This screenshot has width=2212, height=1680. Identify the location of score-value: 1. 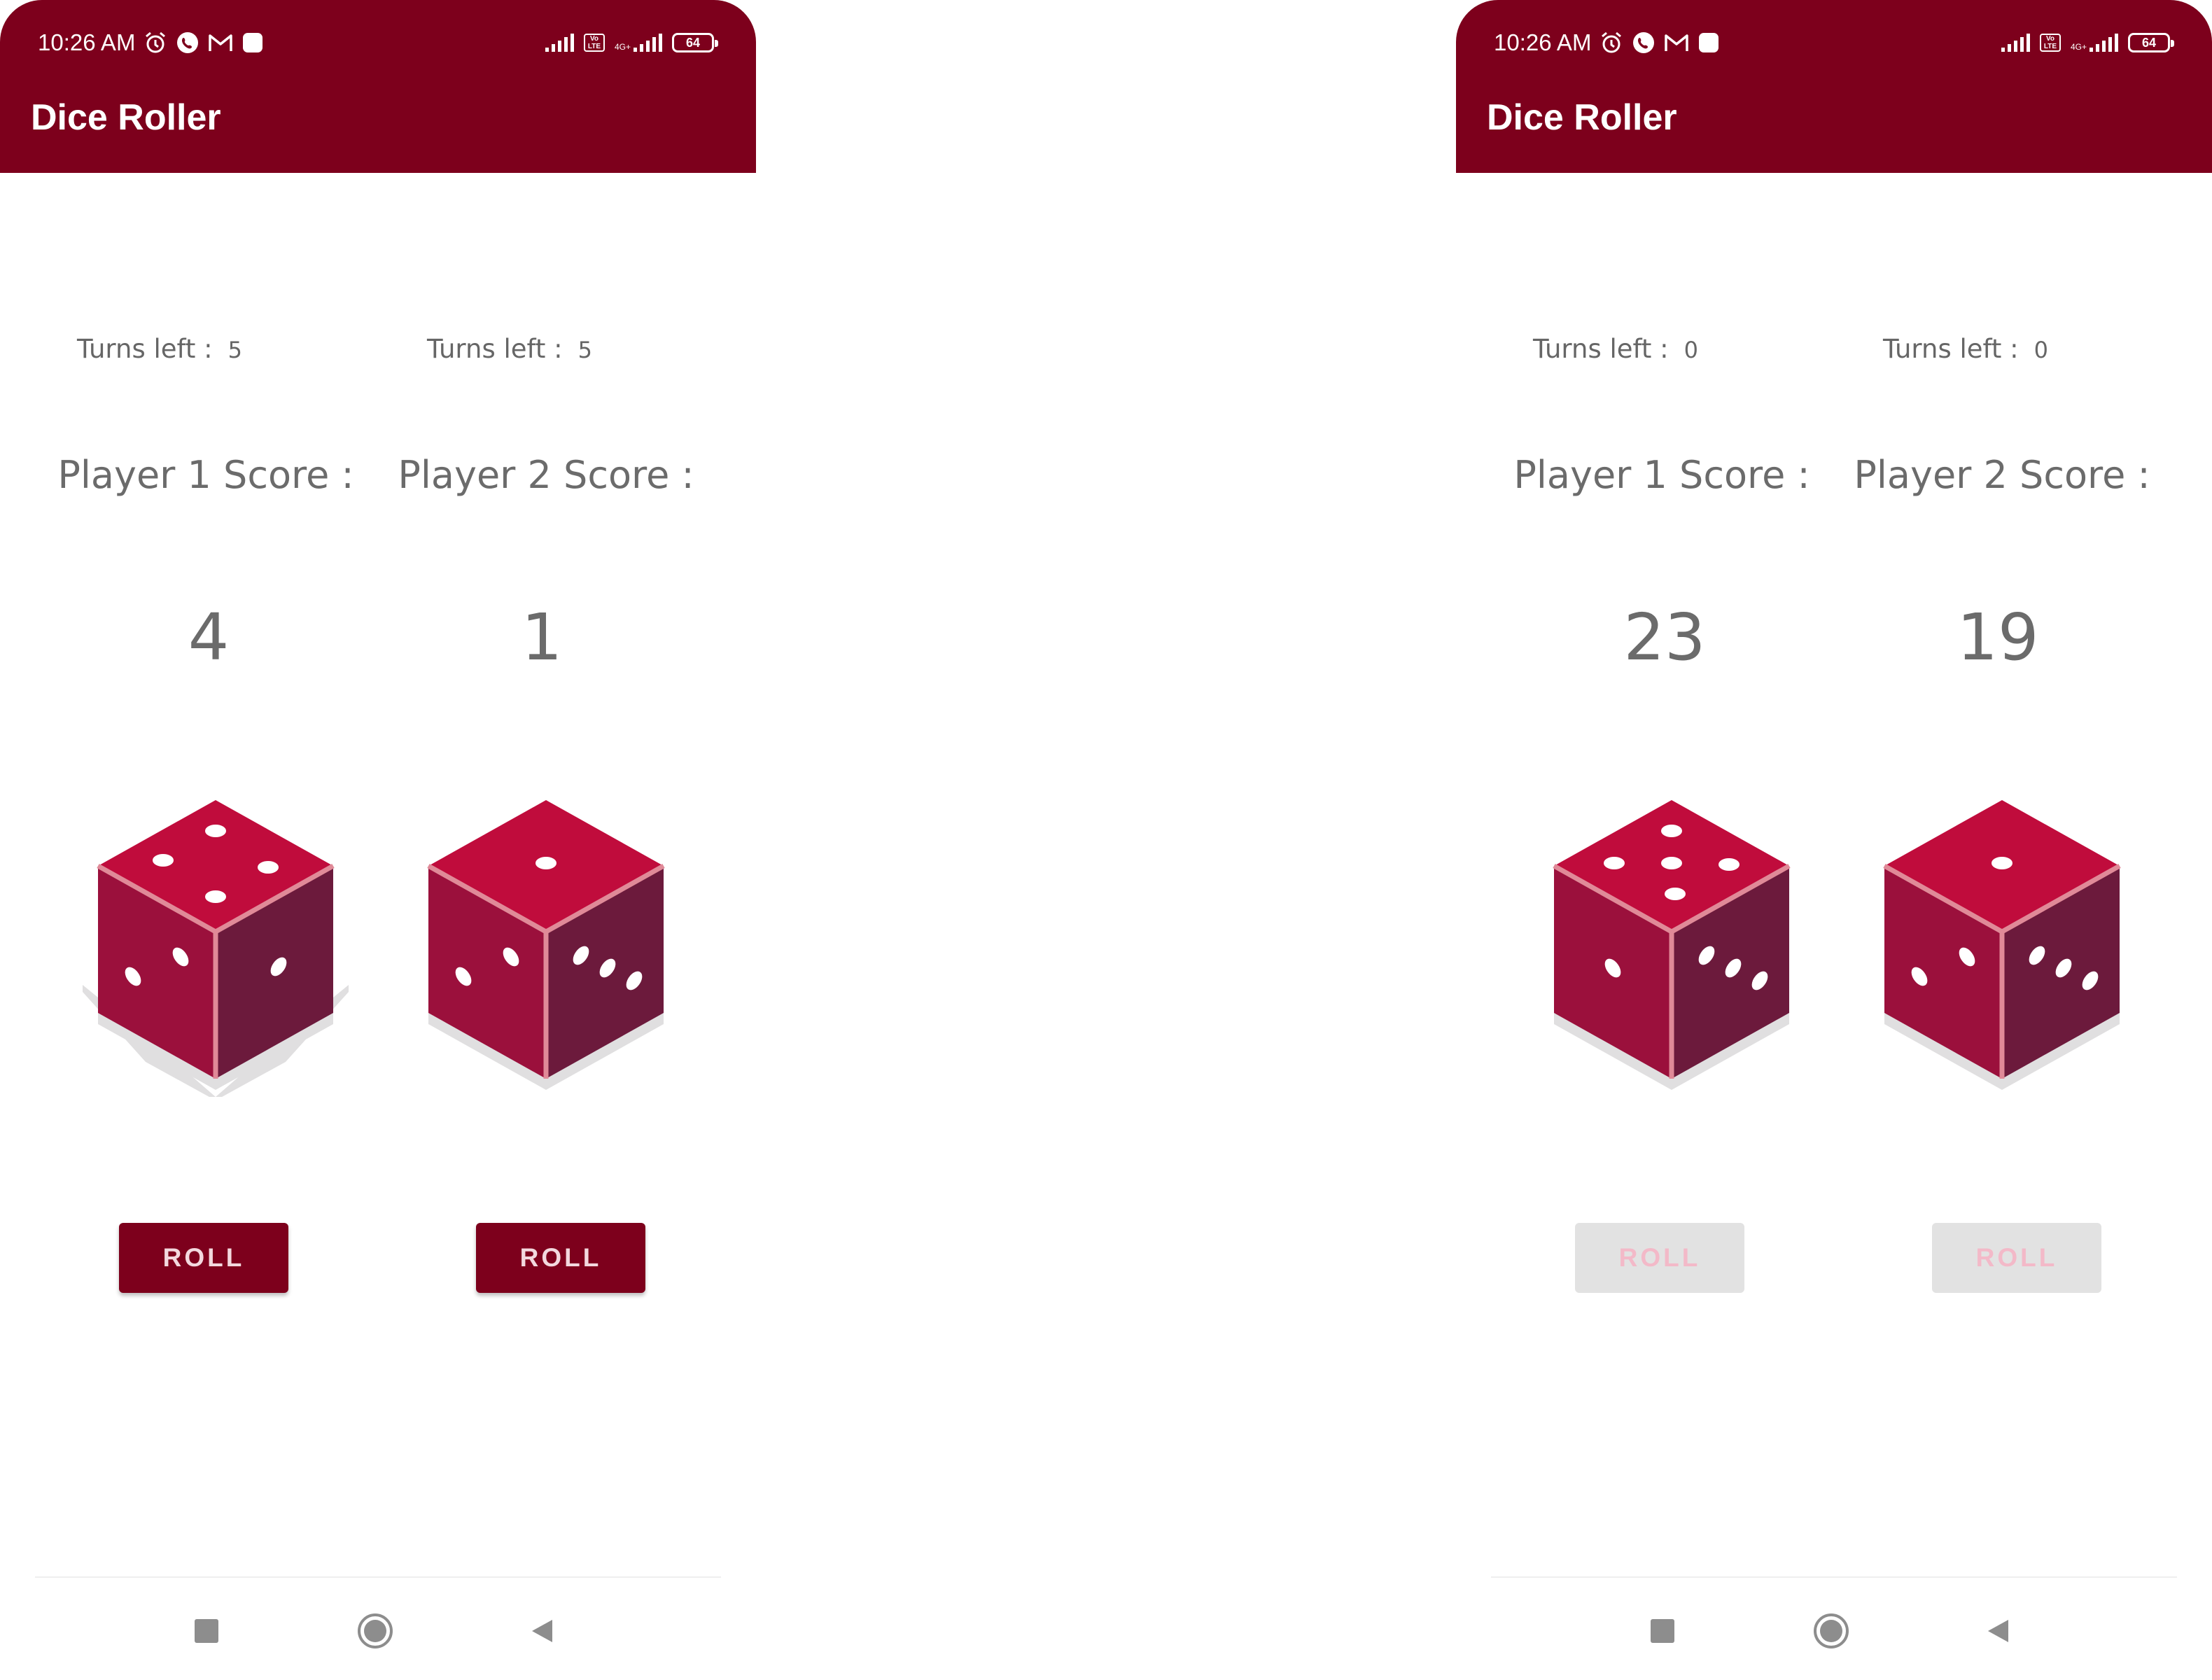
(542, 637).